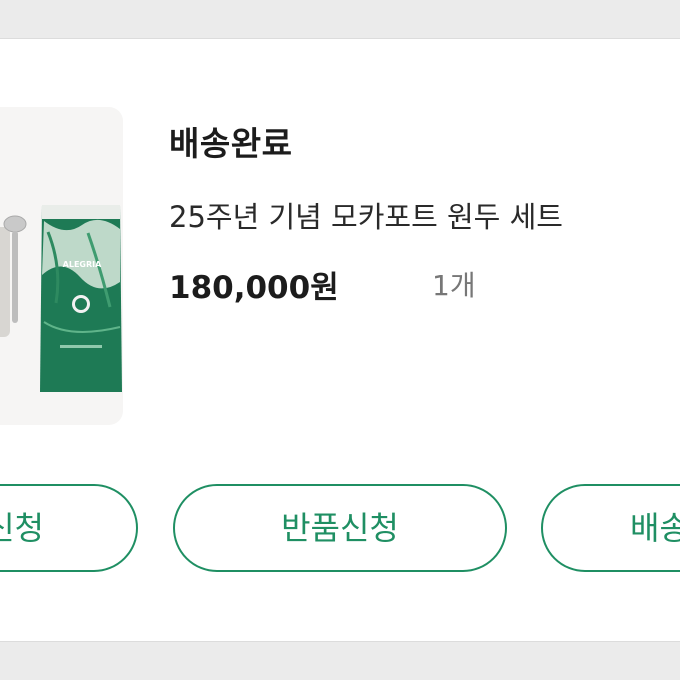  What do you see at coordinates (22, 528) in the screenshot?
I see `left-action-label: 신청` at bounding box center [22, 528].